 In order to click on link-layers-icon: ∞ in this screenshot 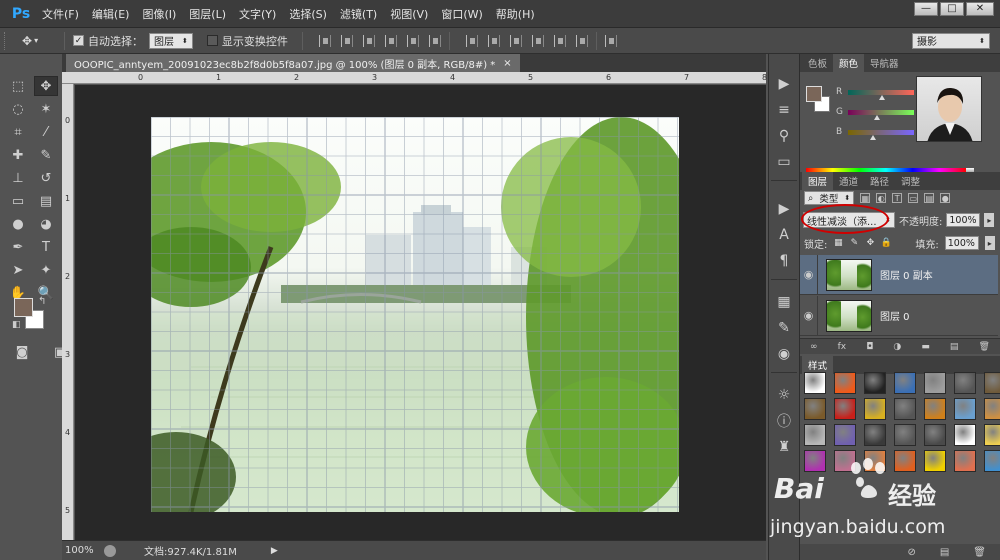, I will do `click(814, 347)`.